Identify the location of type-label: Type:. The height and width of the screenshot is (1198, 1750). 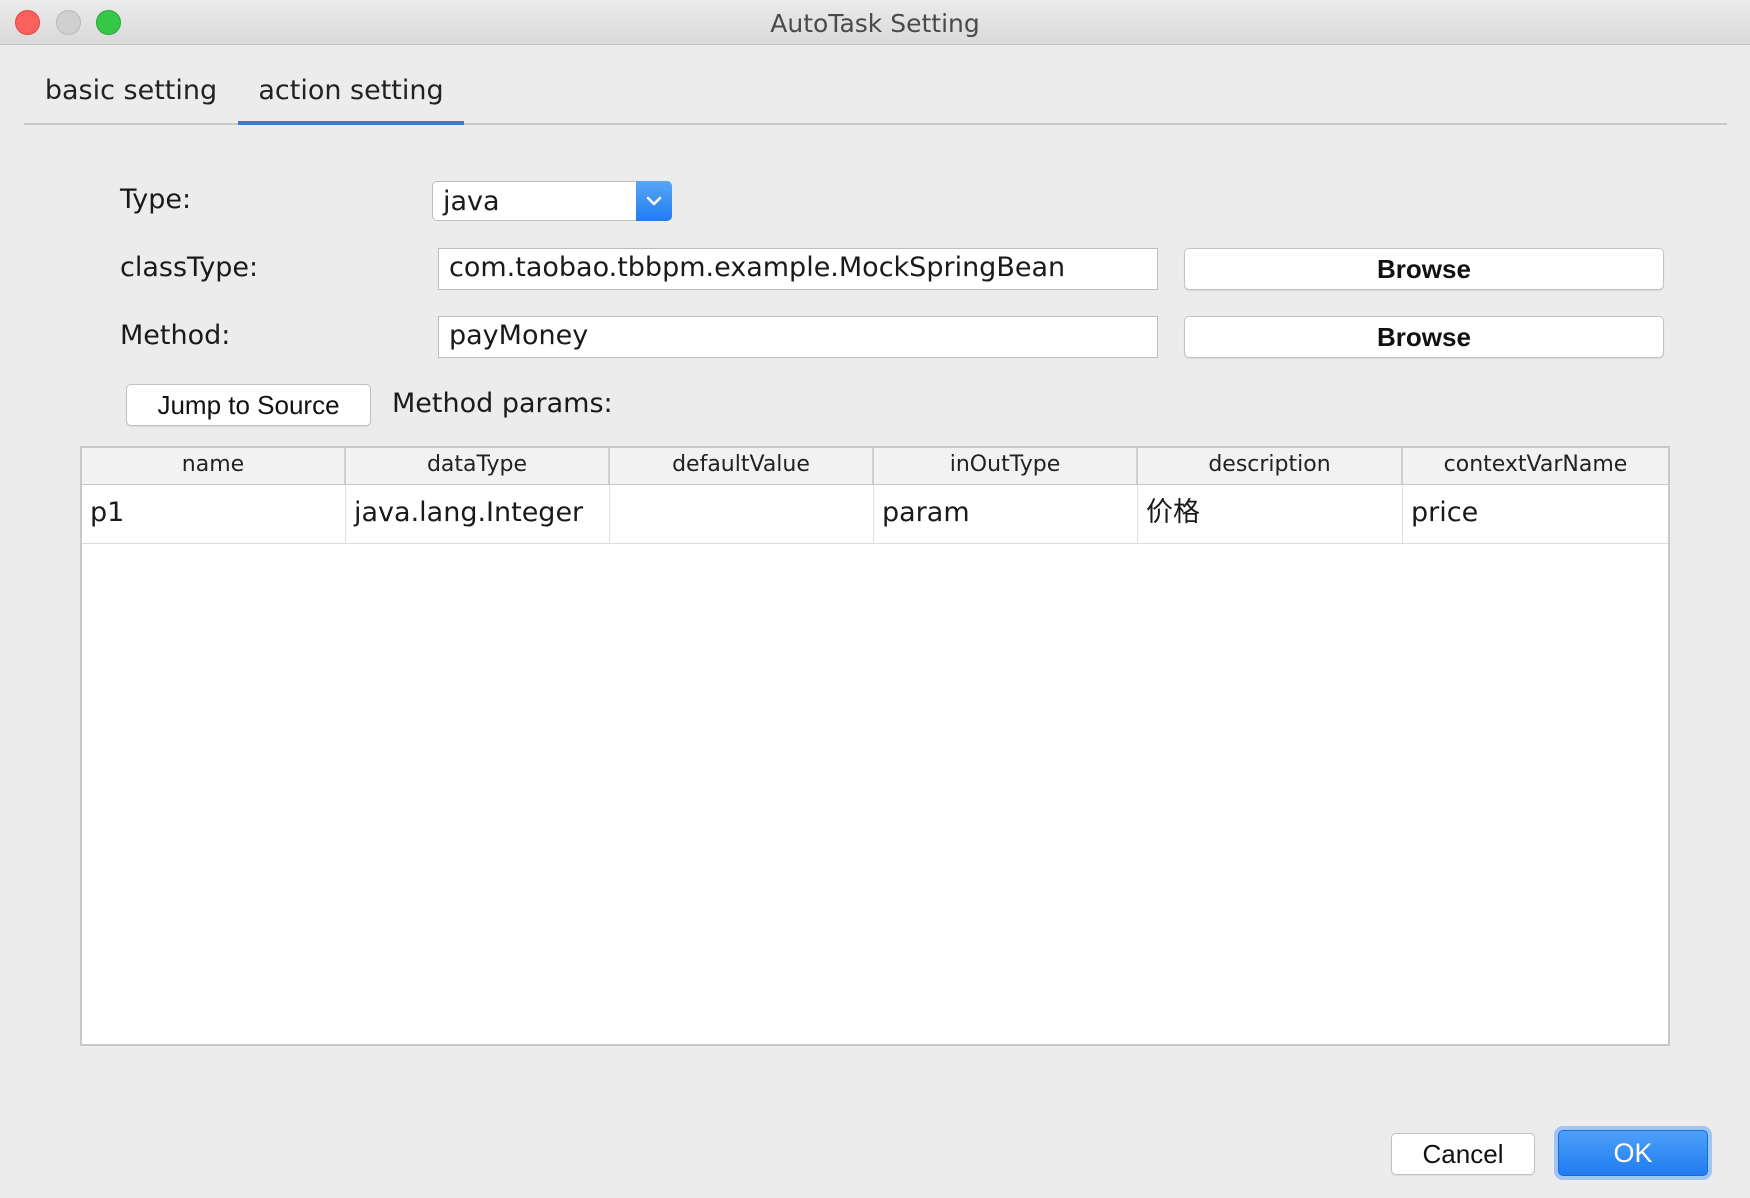
(156, 199).